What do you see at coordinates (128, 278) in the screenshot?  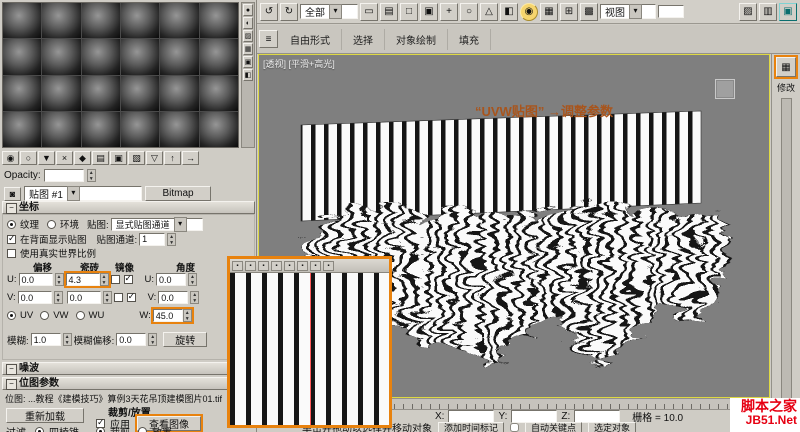 I see `u-tile-checkbox` at bounding box center [128, 278].